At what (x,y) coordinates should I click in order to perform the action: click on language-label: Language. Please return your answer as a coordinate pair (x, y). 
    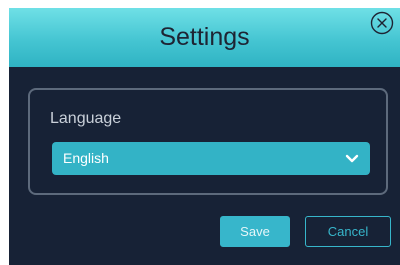
    Looking at the image, I should click on (86, 118).